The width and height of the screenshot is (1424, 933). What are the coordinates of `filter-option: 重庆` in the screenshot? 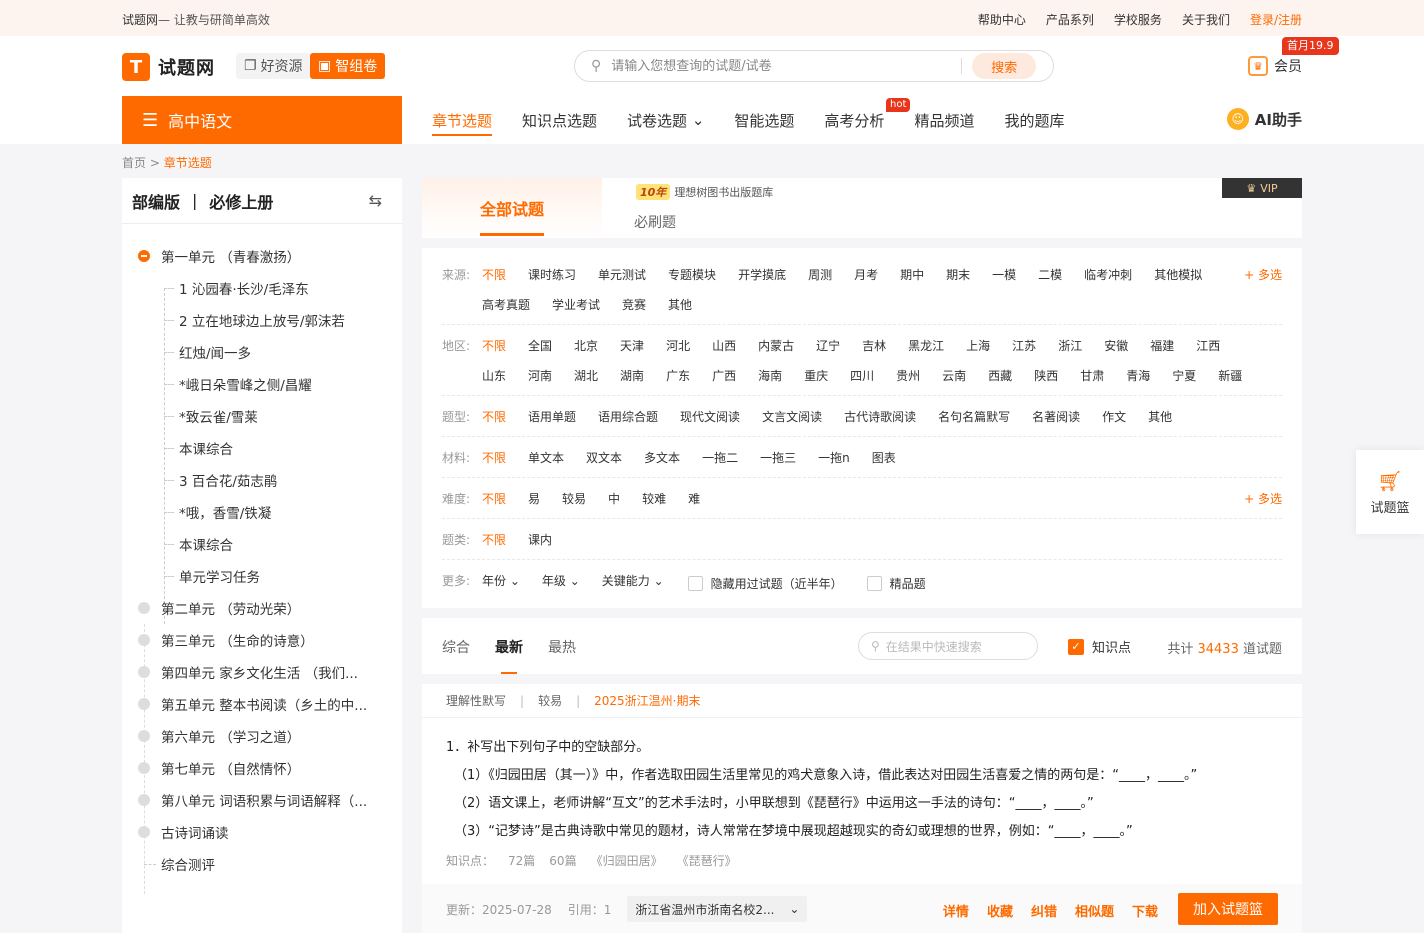 It's located at (816, 376).